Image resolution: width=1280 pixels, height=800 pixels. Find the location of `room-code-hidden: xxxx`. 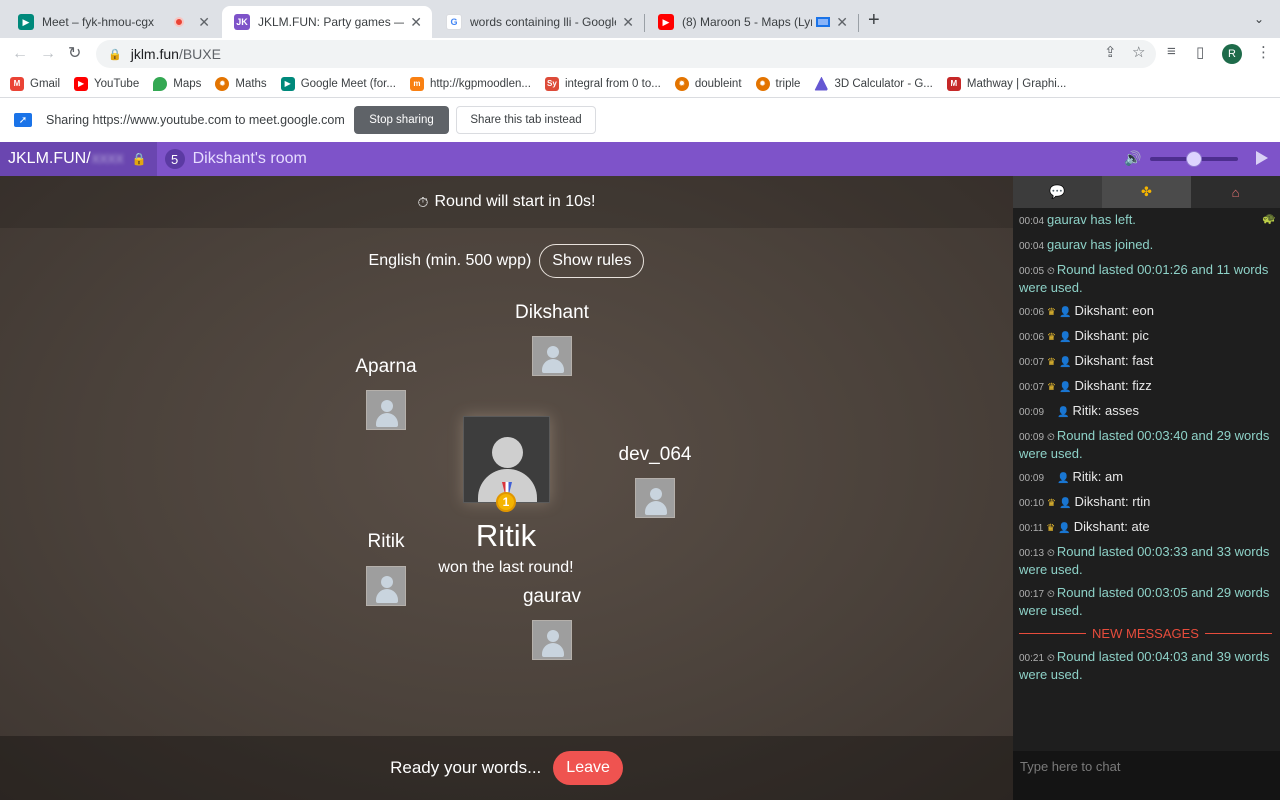

room-code-hidden: xxxx is located at coordinates (107, 158).